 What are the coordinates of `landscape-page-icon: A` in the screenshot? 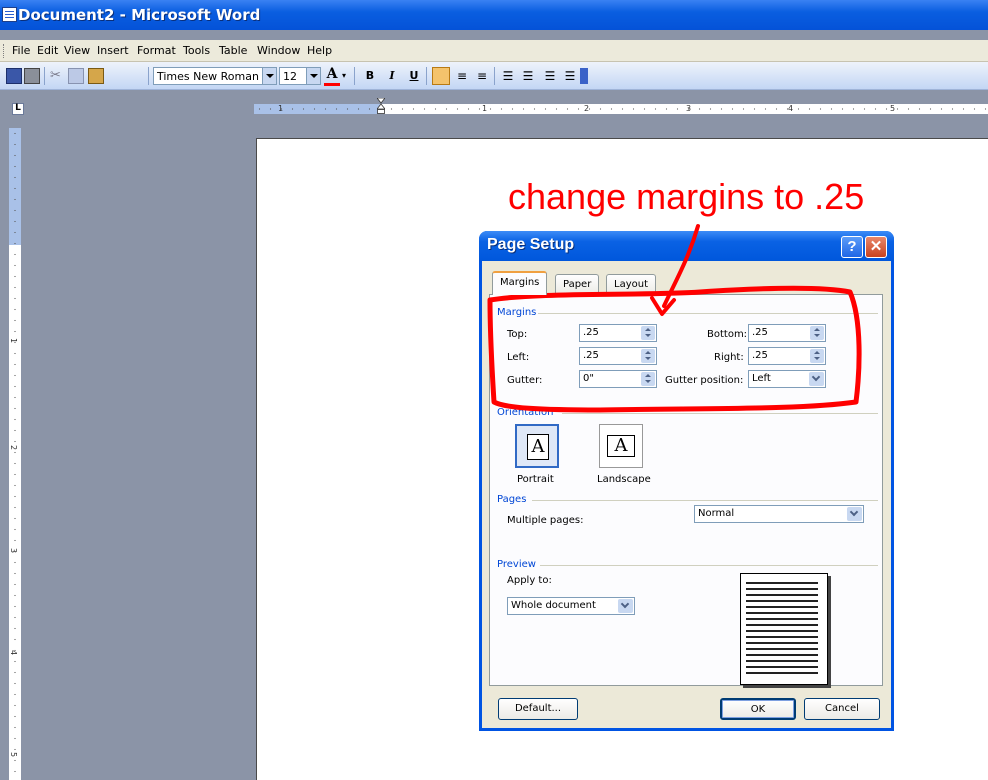 It's located at (621, 446).